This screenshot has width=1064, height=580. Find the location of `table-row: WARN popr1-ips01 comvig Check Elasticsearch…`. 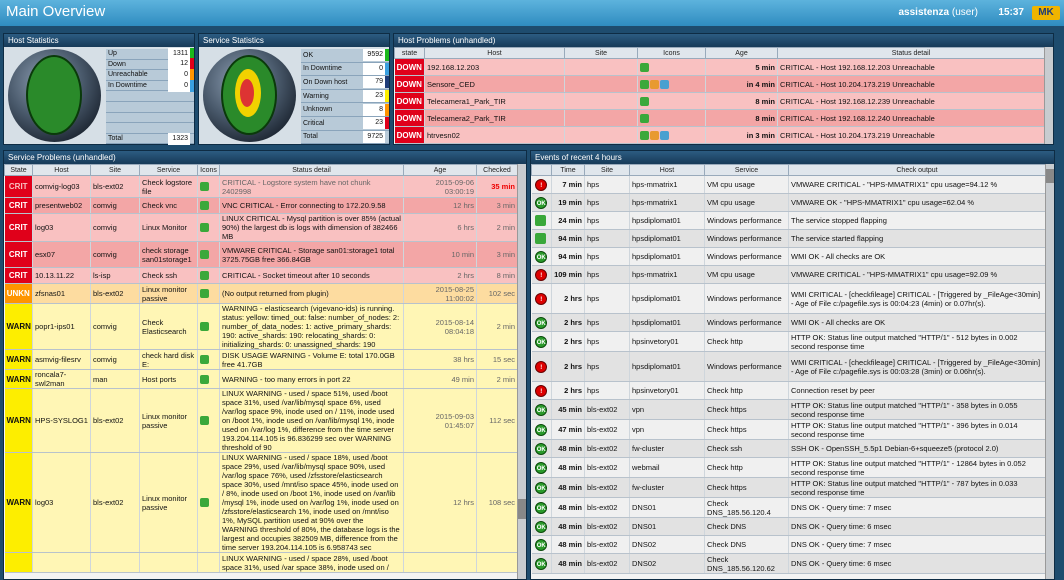

table-row: WARN popr1-ips01 comvig Check Elasticsearch… is located at coordinates (261, 326).